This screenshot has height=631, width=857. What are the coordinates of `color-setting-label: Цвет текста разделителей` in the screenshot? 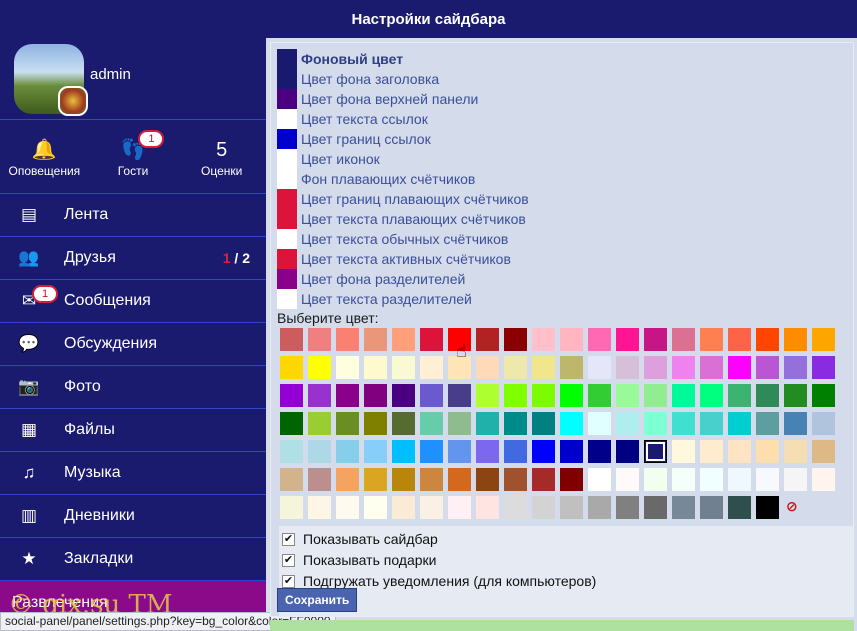 It's located at (386, 299).